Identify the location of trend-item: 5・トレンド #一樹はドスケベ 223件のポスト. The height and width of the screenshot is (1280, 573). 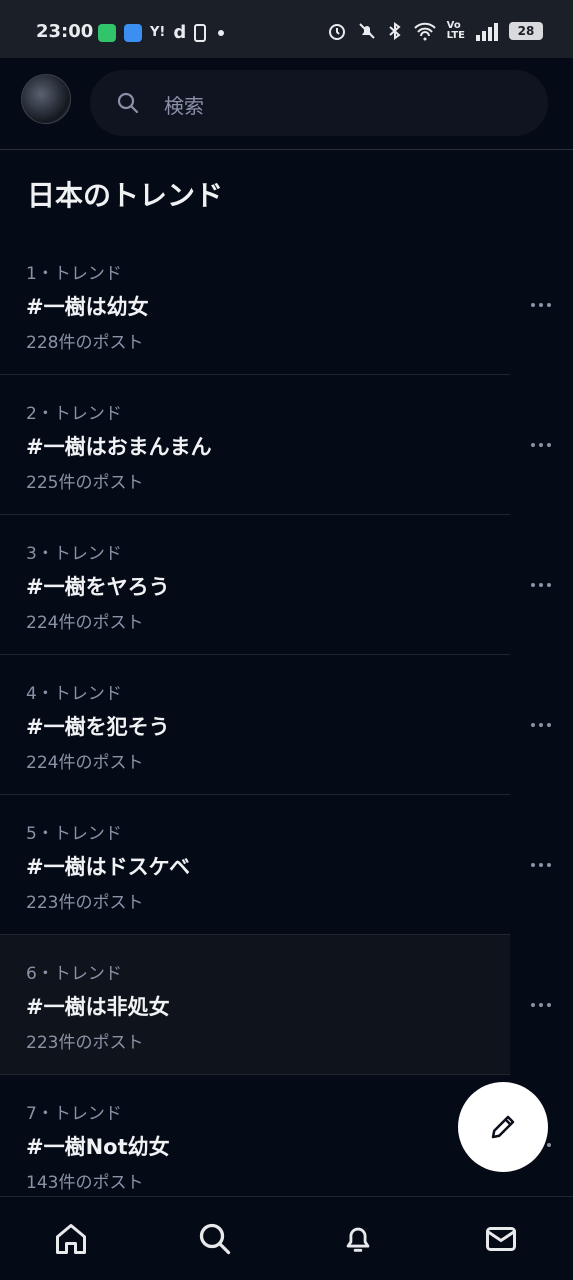
(255, 865).